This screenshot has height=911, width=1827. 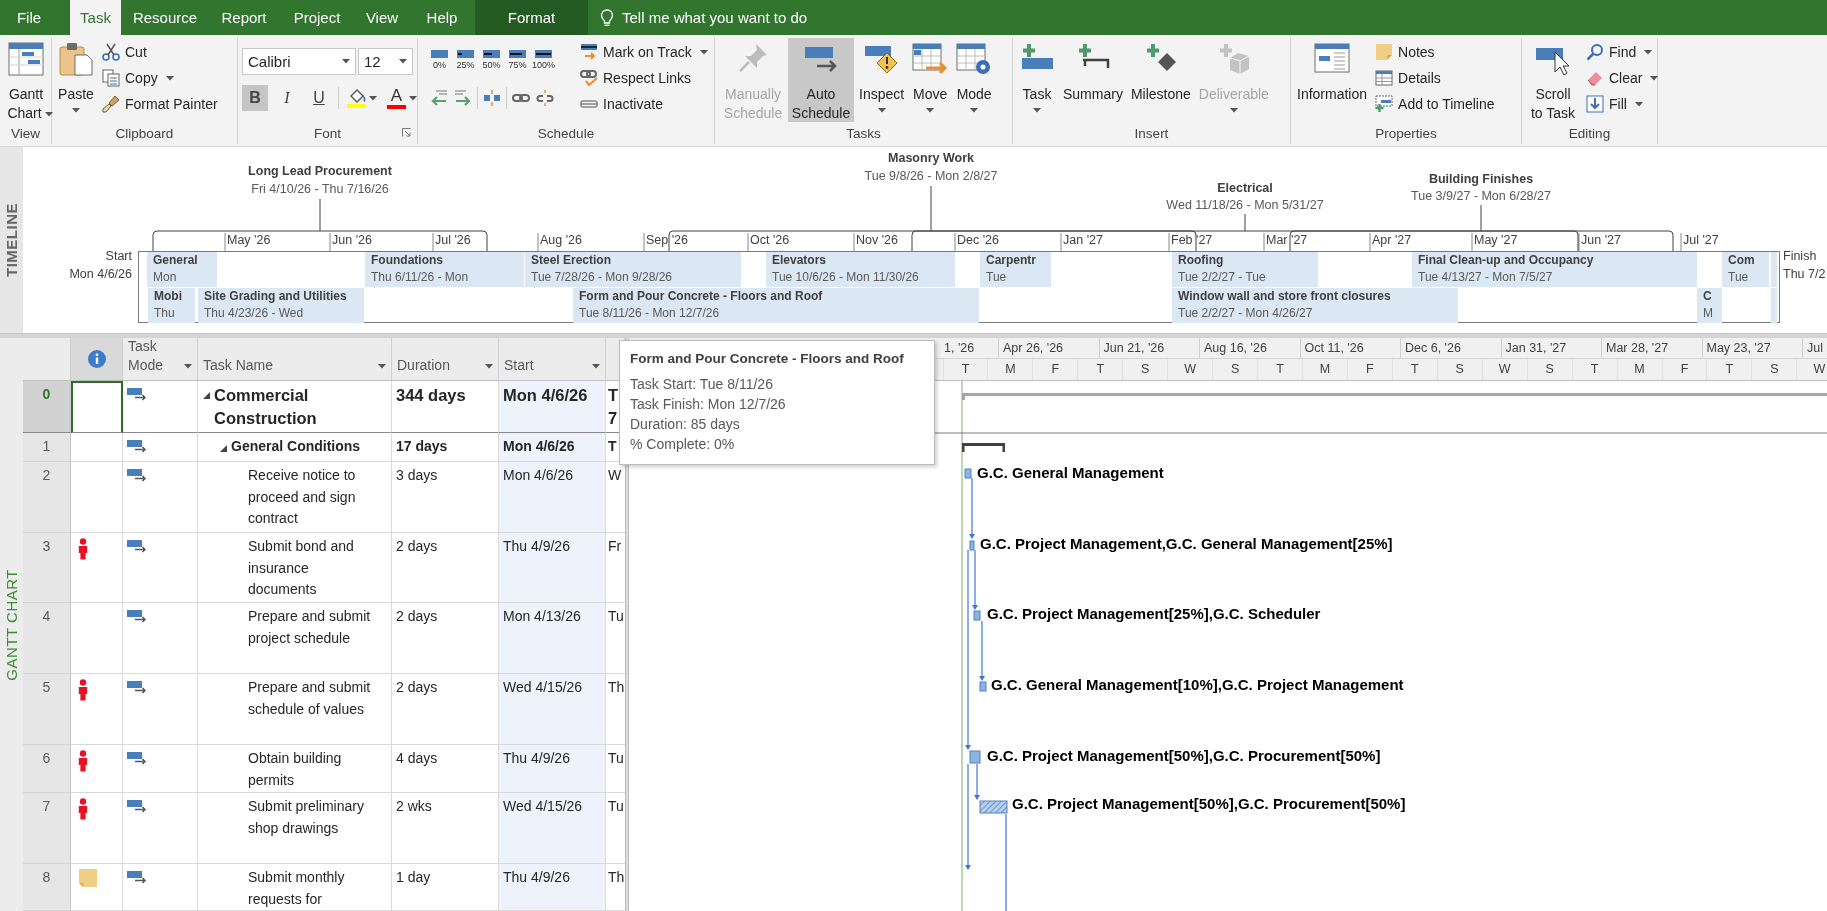 I want to click on column-header, so click(x=97, y=359).